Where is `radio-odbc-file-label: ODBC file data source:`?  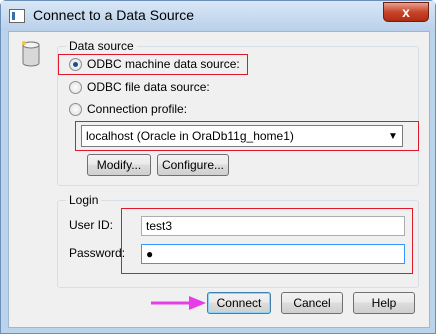
radio-odbc-file-label: ODBC file data source: is located at coordinates (148, 87).